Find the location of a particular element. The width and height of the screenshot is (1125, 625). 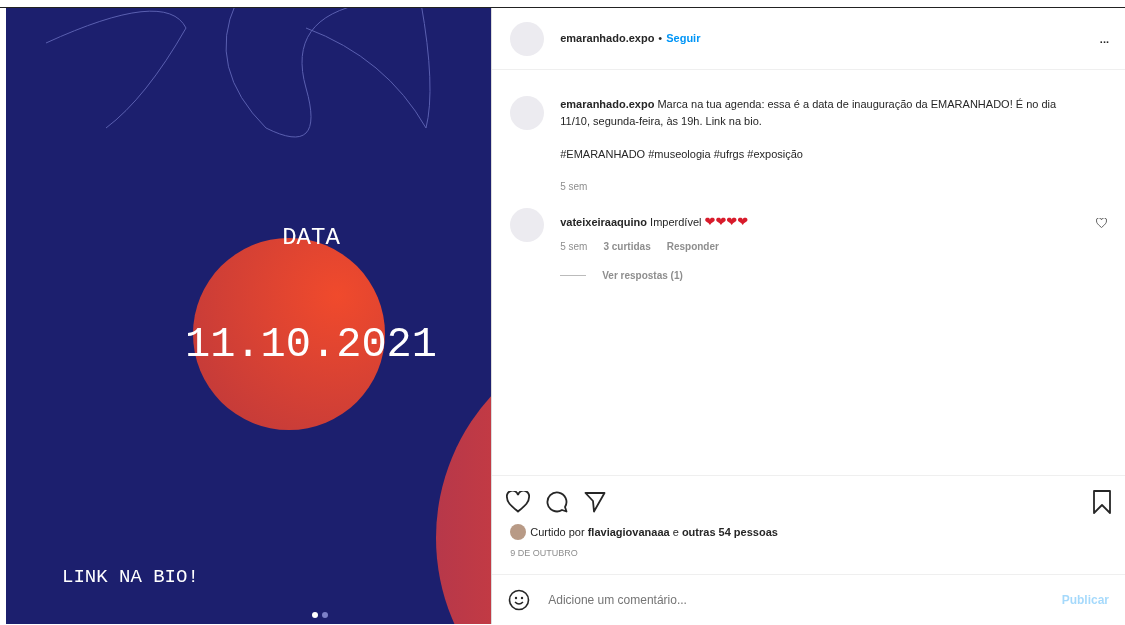

comment-time: 5 sem is located at coordinates (574, 247).